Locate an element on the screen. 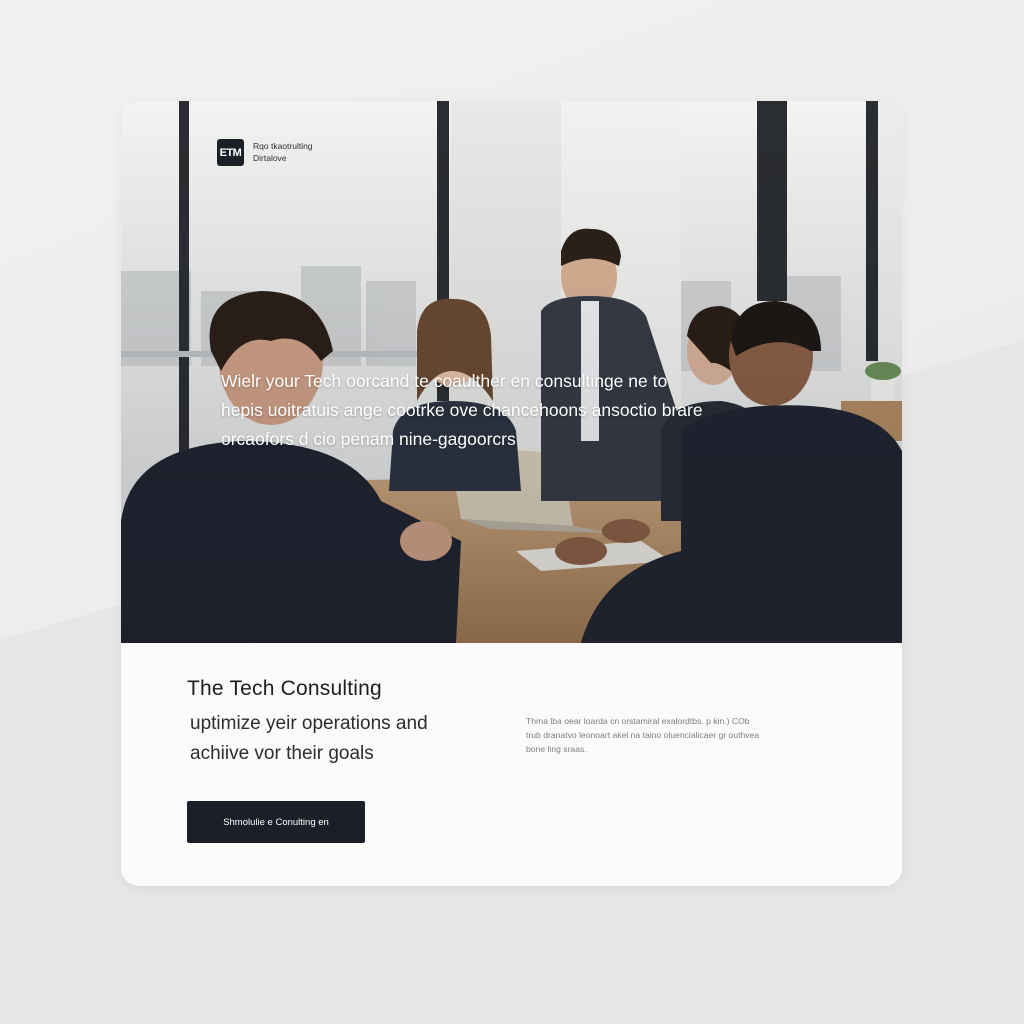 Image resolution: width=1024 pixels, height=1024 pixels. page-title: The Tech Consulting is located at coordinates (284, 688).